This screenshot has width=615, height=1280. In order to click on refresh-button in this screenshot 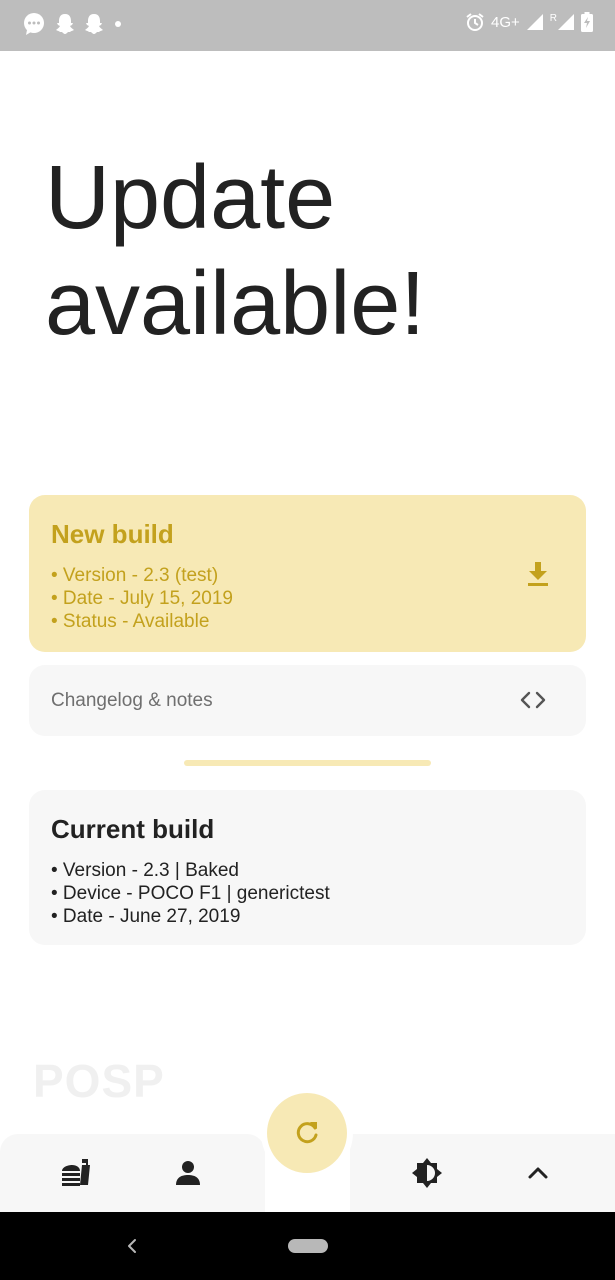, I will do `click(307, 1133)`.